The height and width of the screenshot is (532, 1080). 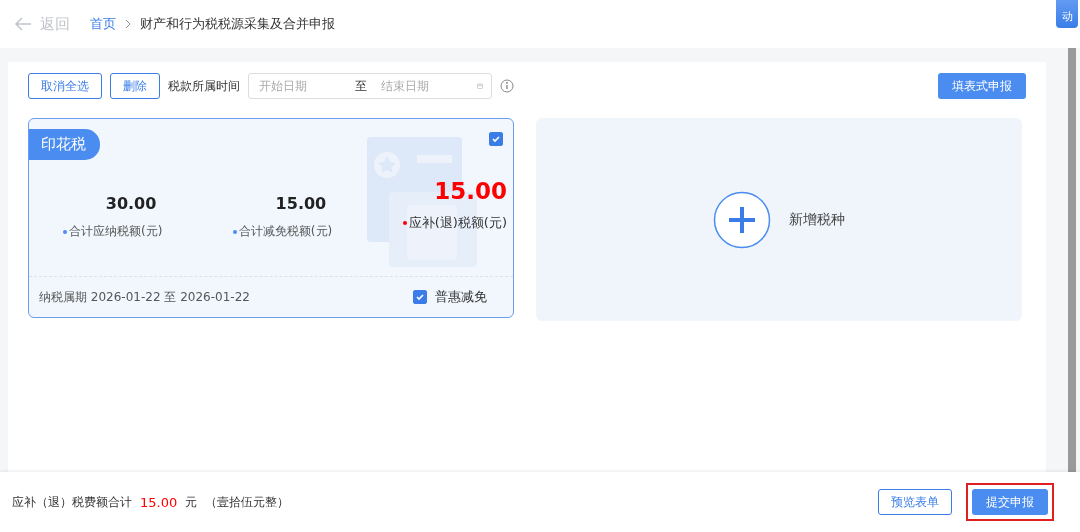 I want to click on fill-form-button: 填表式申报, so click(x=982, y=86).